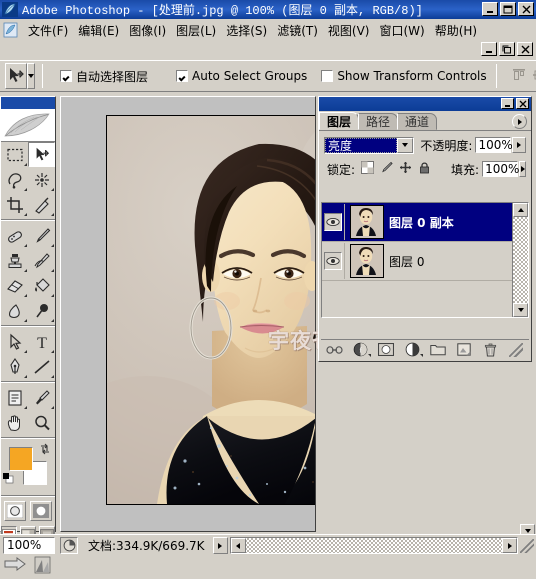  Describe the element at coordinates (182, 76) in the screenshot. I see `auto-select-groups-checkbox` at that location.